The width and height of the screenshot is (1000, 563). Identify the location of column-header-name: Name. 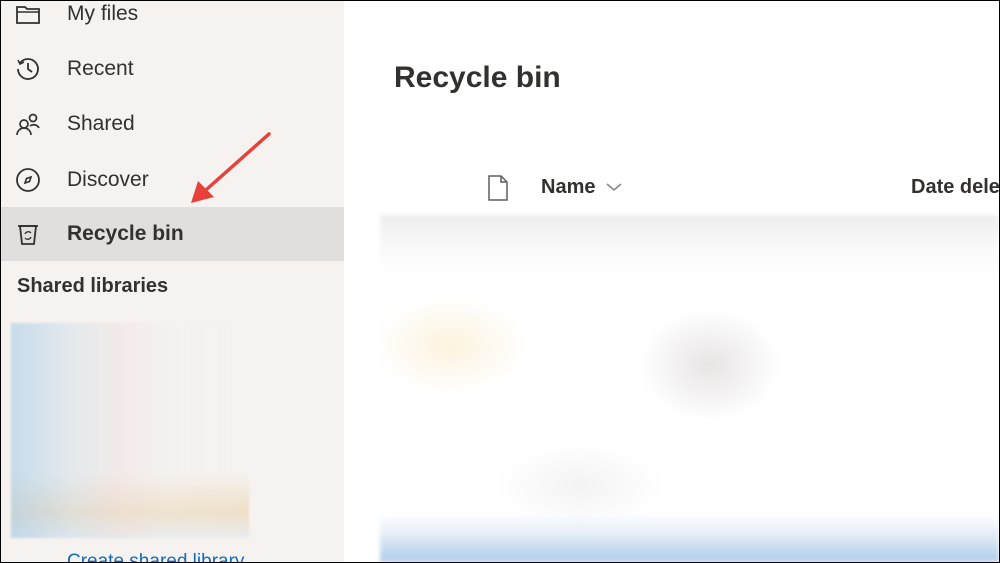
(582, 187).